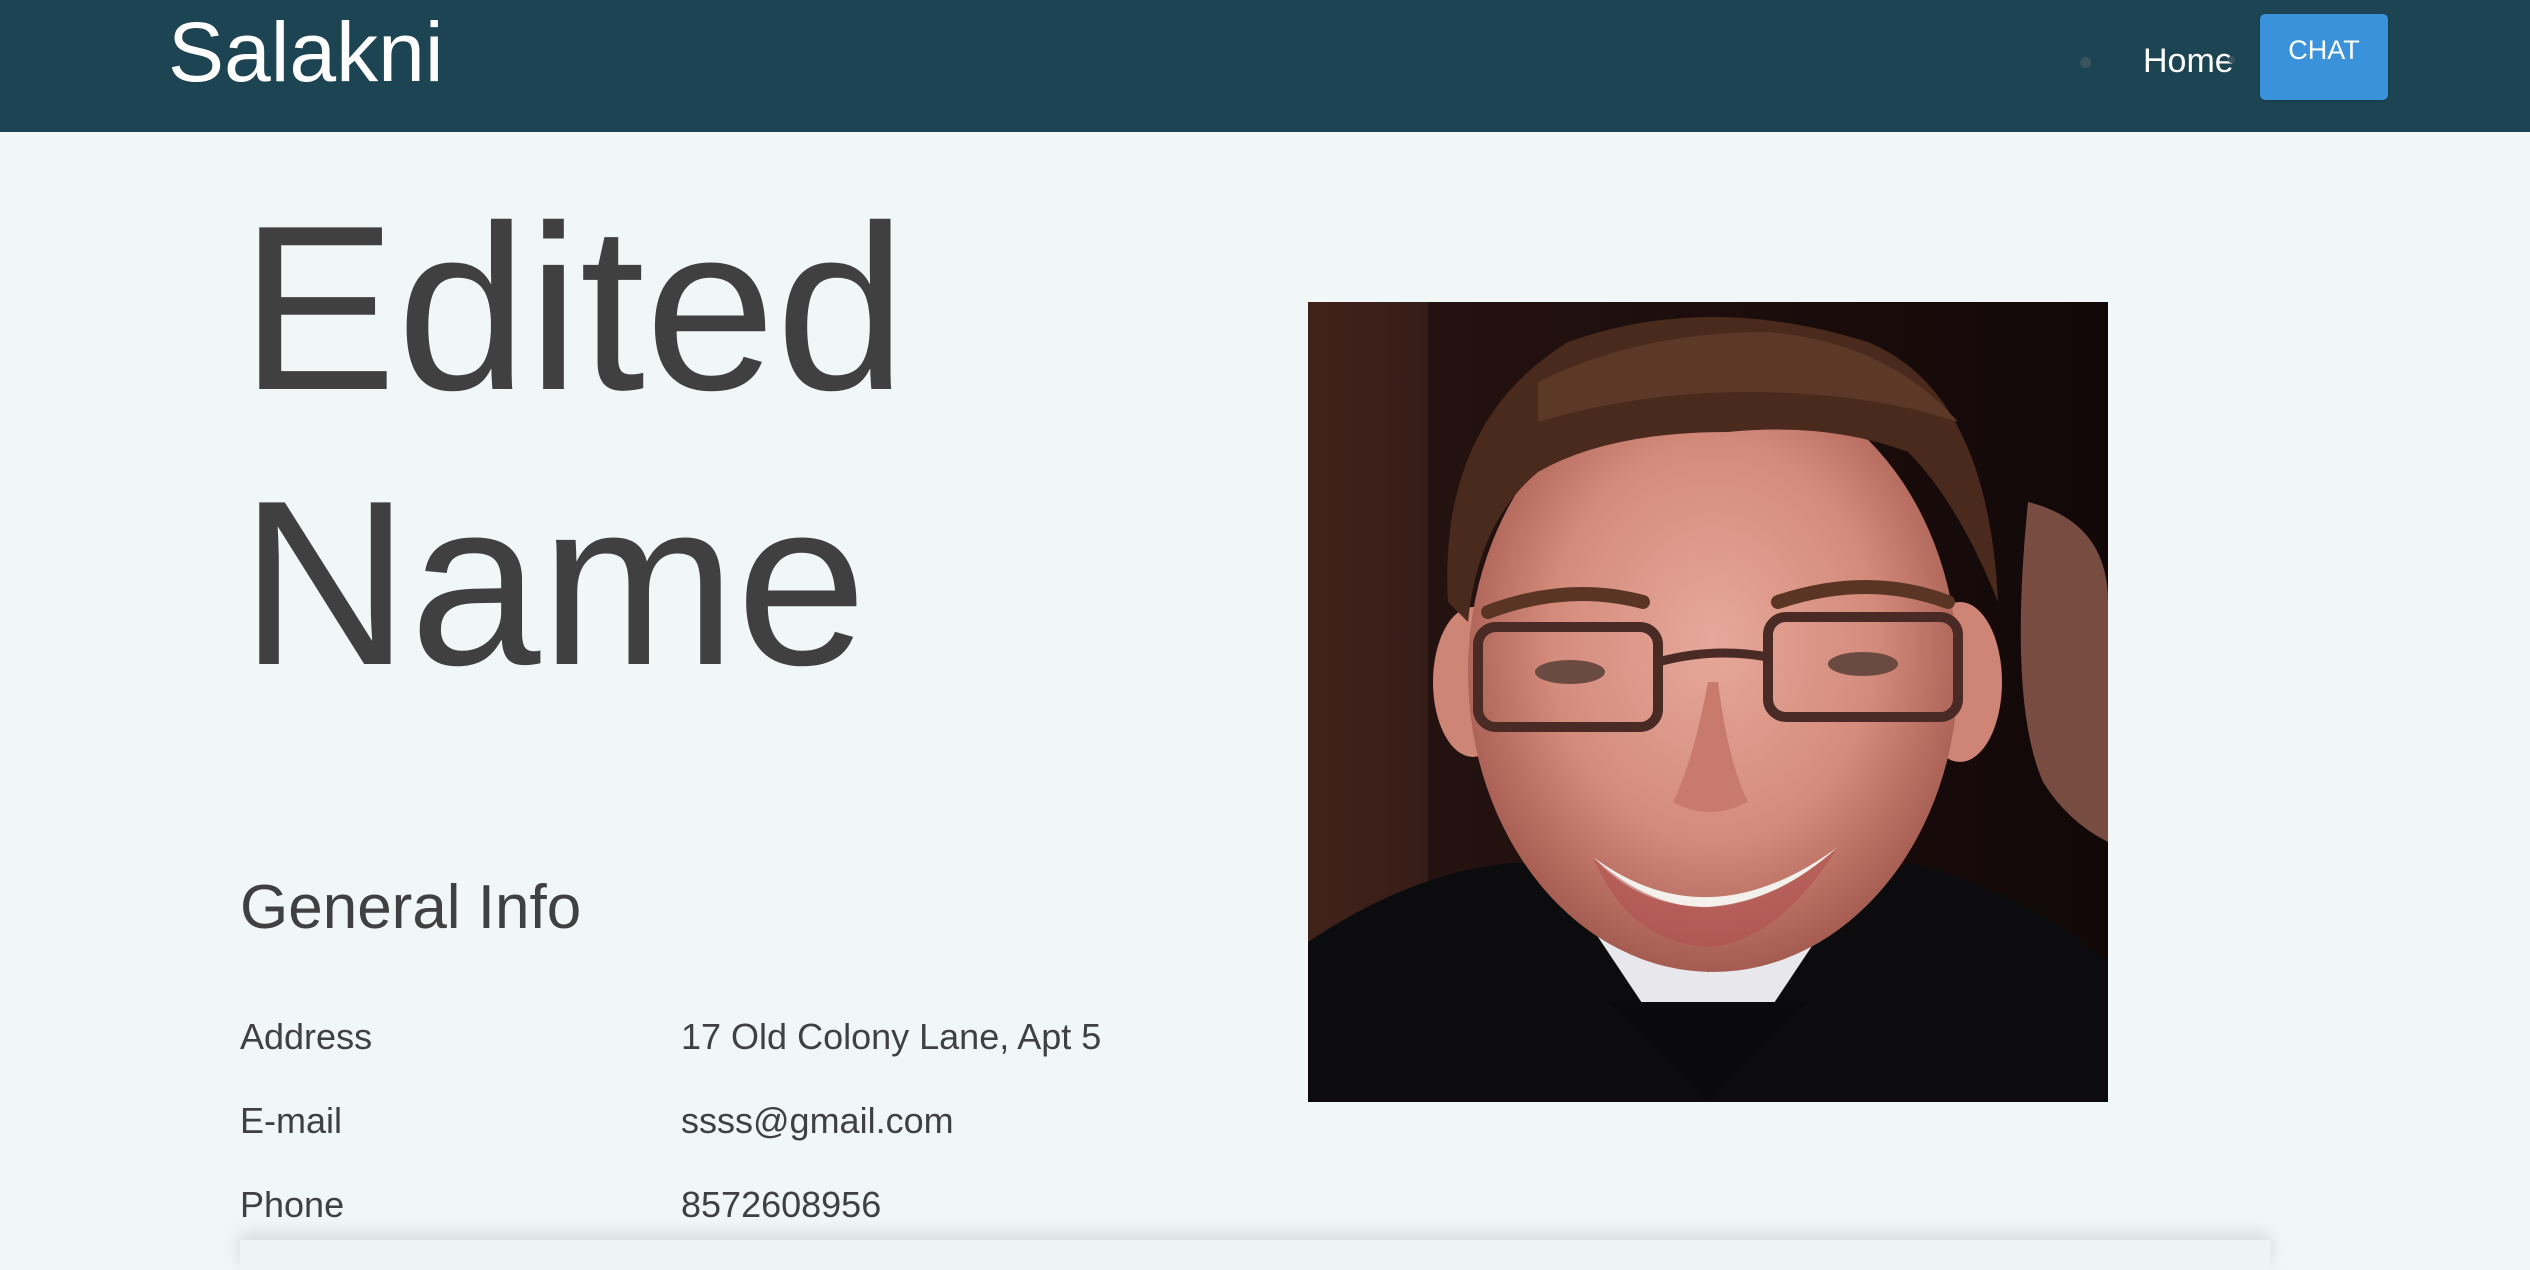  Describe the element at coordinates (291, 1120) in the screenshot. I see `email-label: E-mail` at that location.